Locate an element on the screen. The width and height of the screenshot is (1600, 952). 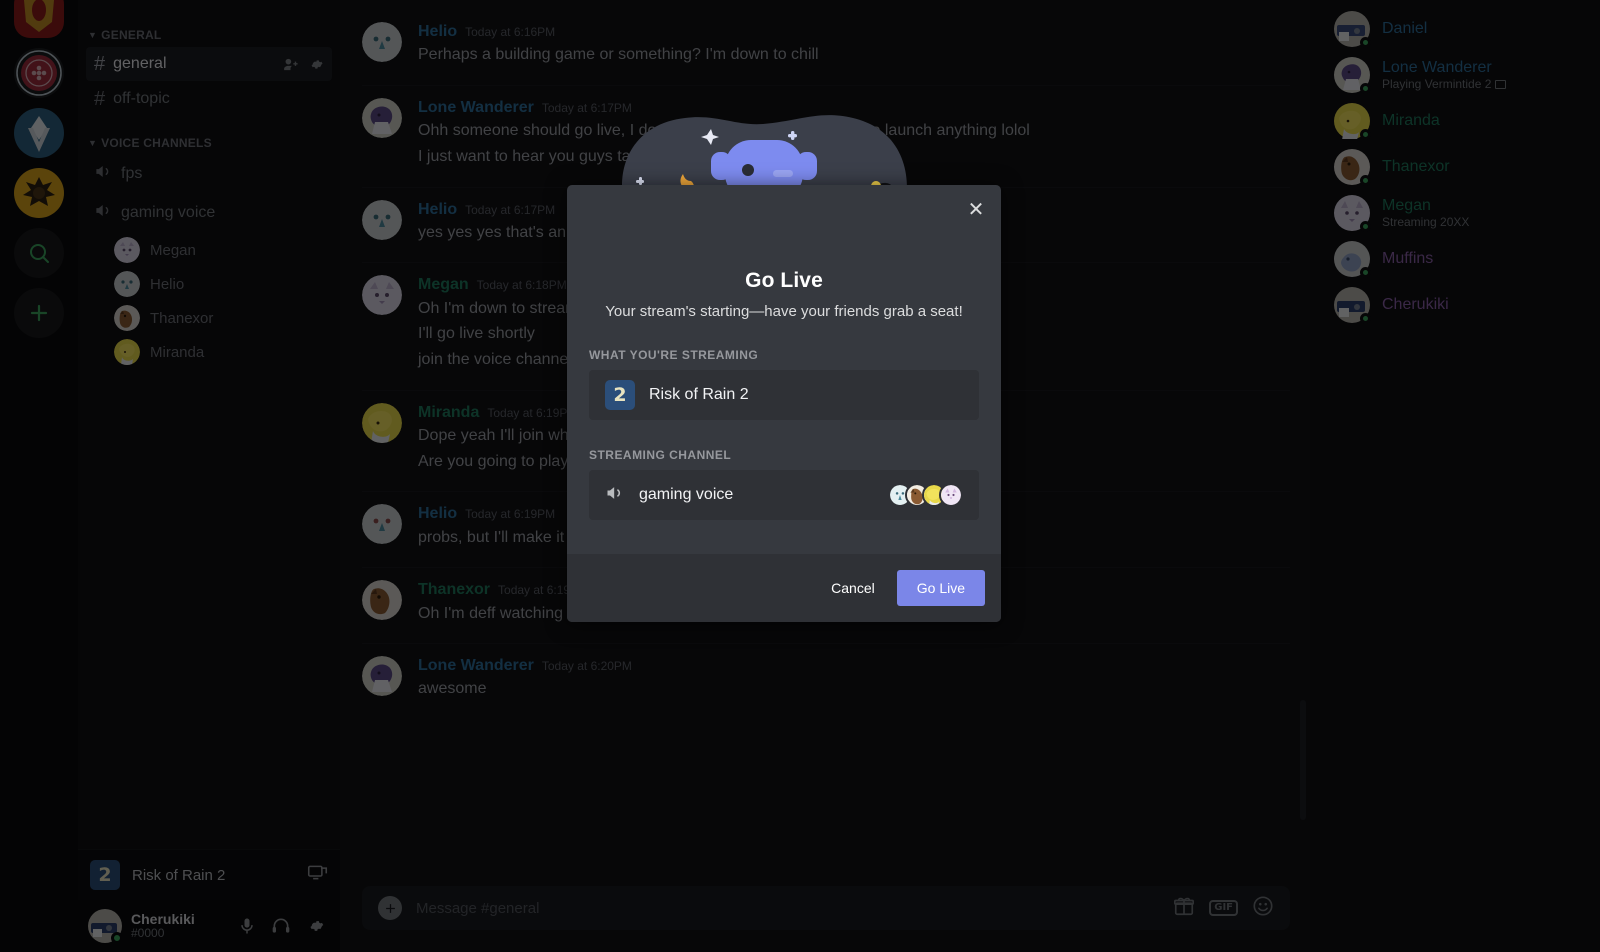
streaming-source-label: WHAT YOU'RE STREAMING is located at coordinates (674, 355).